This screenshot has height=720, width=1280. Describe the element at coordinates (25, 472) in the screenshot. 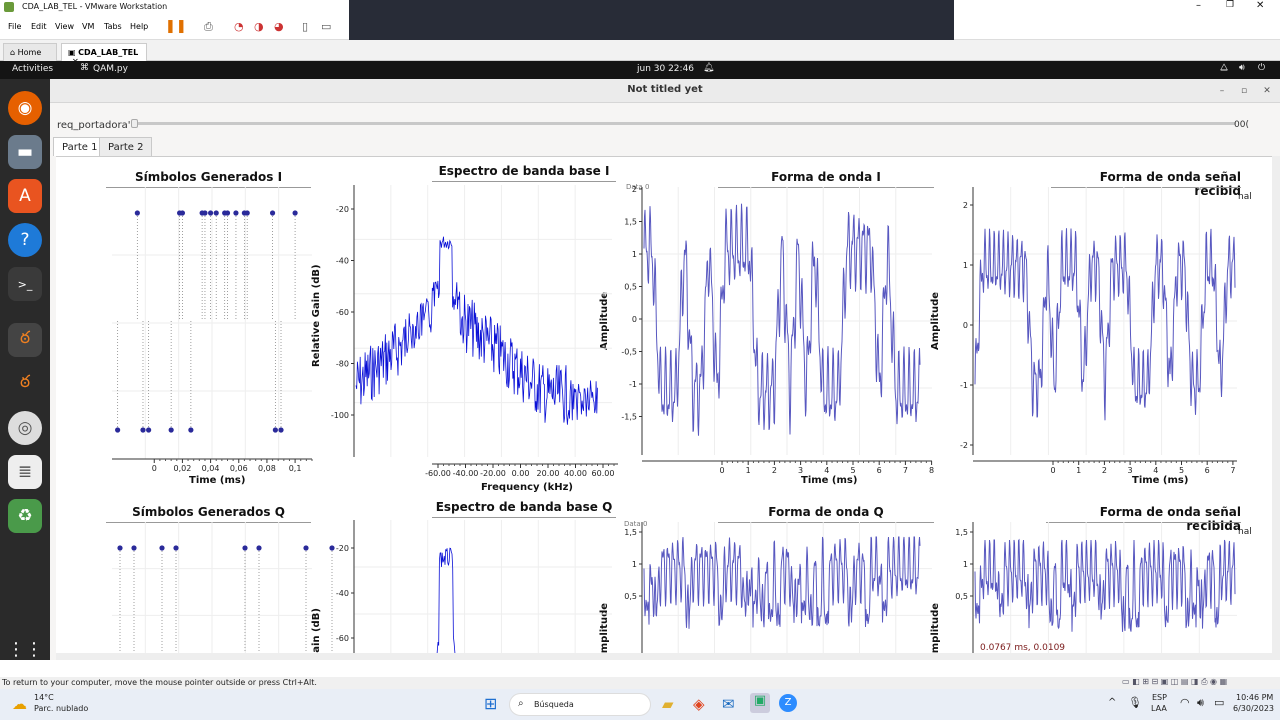

I see `text-editor-icon: ≣` at that location.